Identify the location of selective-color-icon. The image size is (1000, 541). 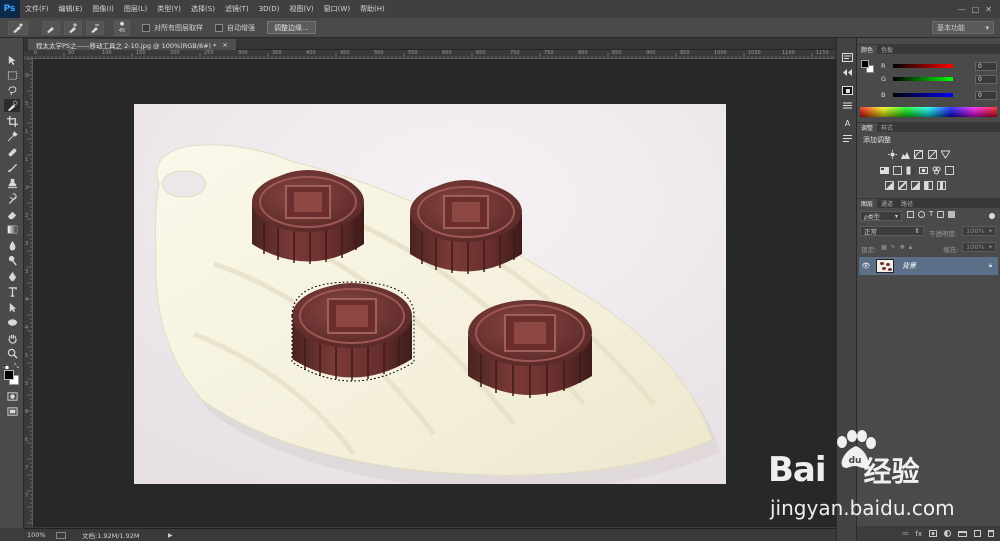
(941, 185).